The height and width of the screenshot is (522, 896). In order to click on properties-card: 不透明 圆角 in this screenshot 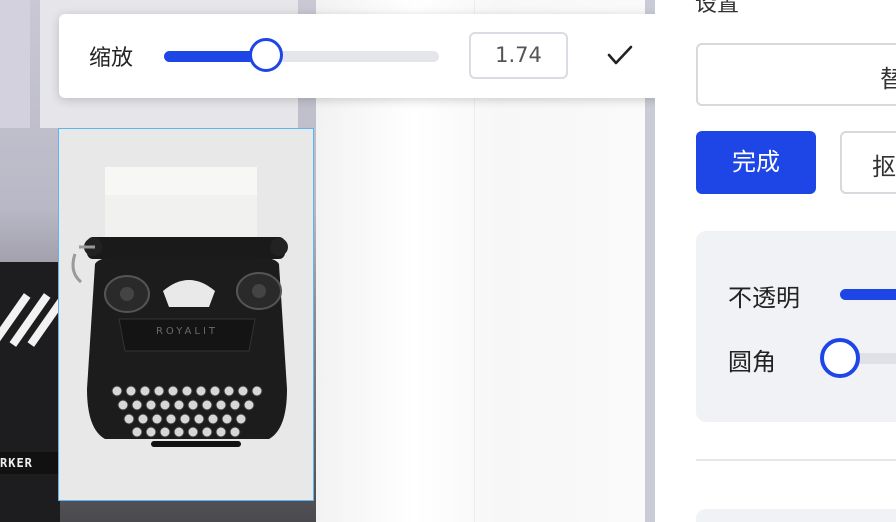, I will do `click(796, 326)`.